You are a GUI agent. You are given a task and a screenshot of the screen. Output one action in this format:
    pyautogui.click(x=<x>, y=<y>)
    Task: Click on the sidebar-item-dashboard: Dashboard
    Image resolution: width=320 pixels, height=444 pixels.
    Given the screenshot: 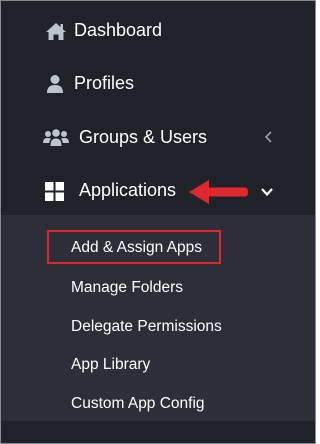 What is the action you would take?
    pyautogui.click(x=158, y=31)
    